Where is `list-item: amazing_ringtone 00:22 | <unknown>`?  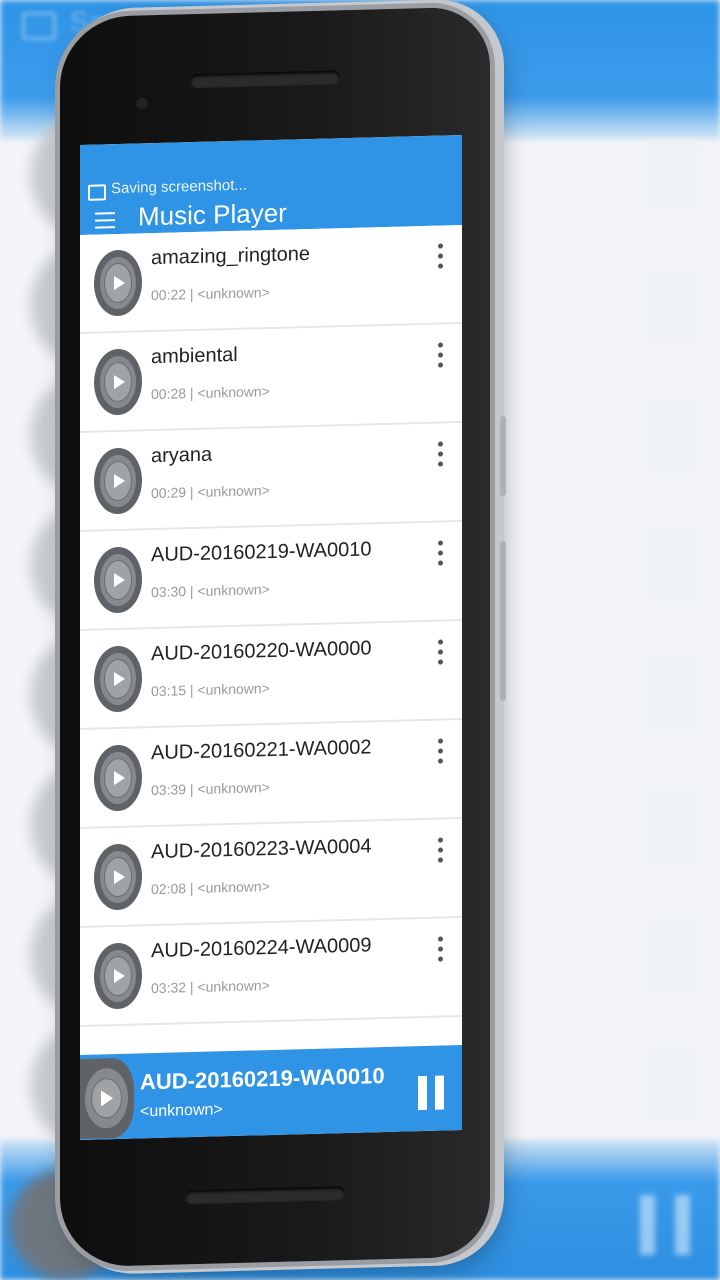 list-item: amazing_ringtone 00:22 | <unknown> is located at coordinates (271, 279).